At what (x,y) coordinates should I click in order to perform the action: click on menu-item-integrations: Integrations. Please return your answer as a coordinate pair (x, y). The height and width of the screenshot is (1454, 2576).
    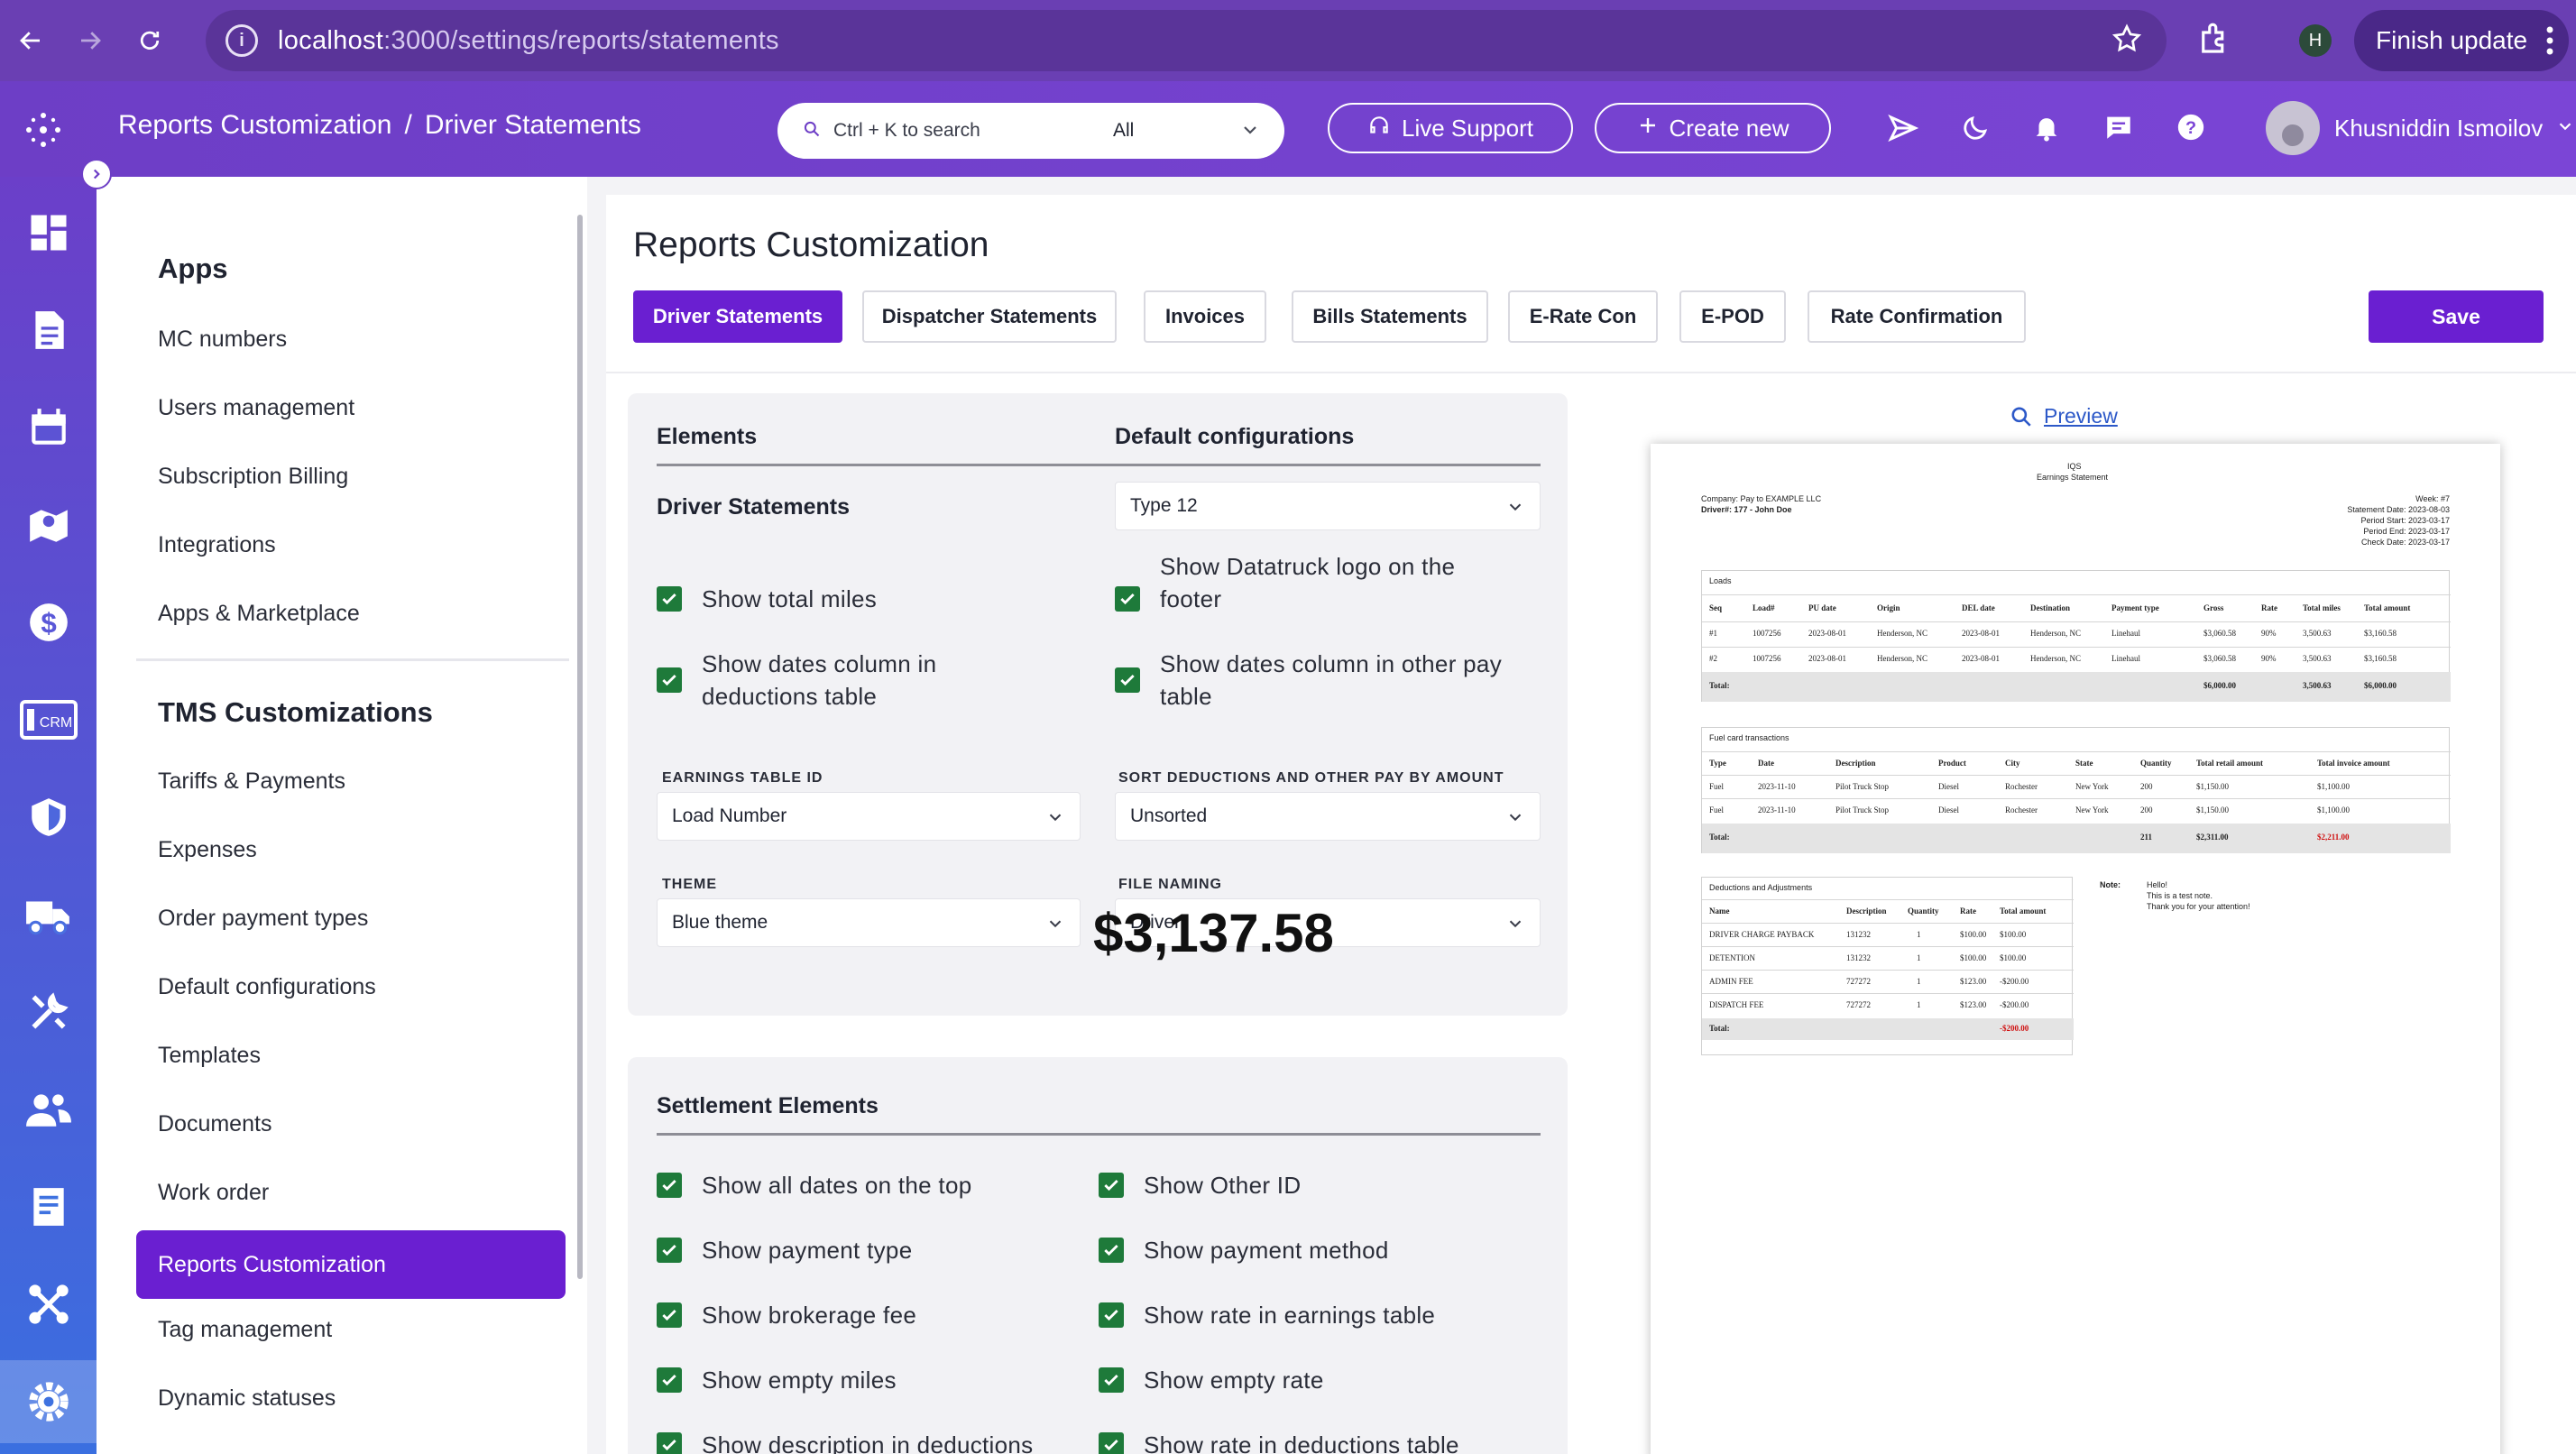
    Looking at the image, I should click on (217, 545).